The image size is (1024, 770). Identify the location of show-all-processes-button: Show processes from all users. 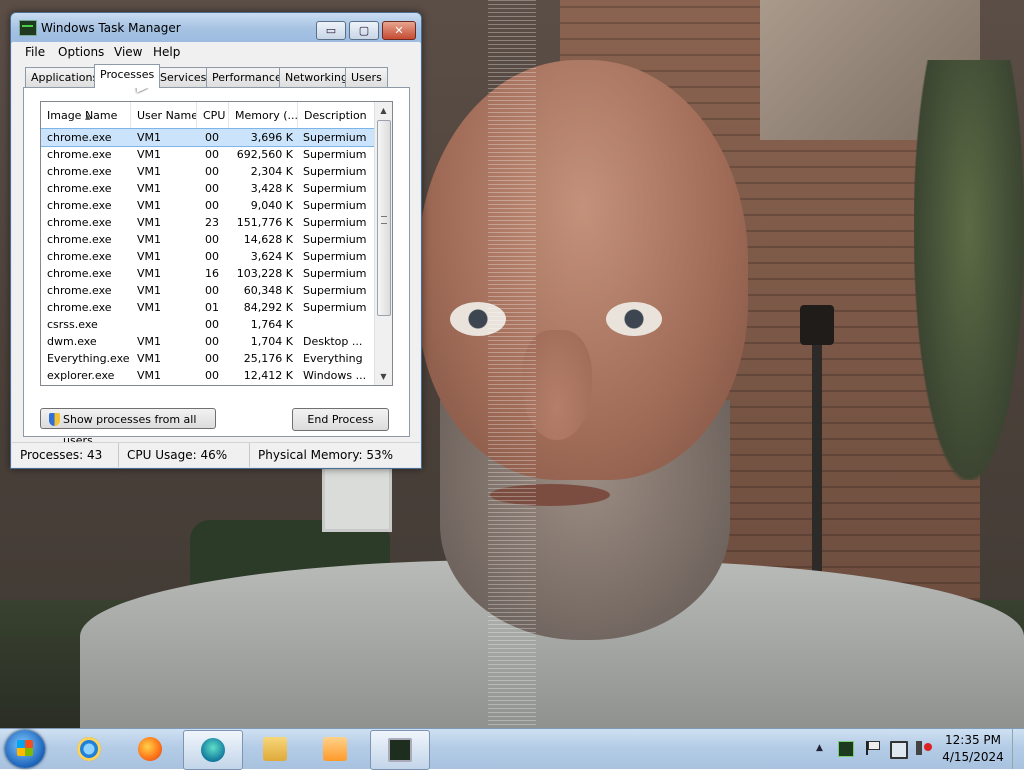
(128, 427).